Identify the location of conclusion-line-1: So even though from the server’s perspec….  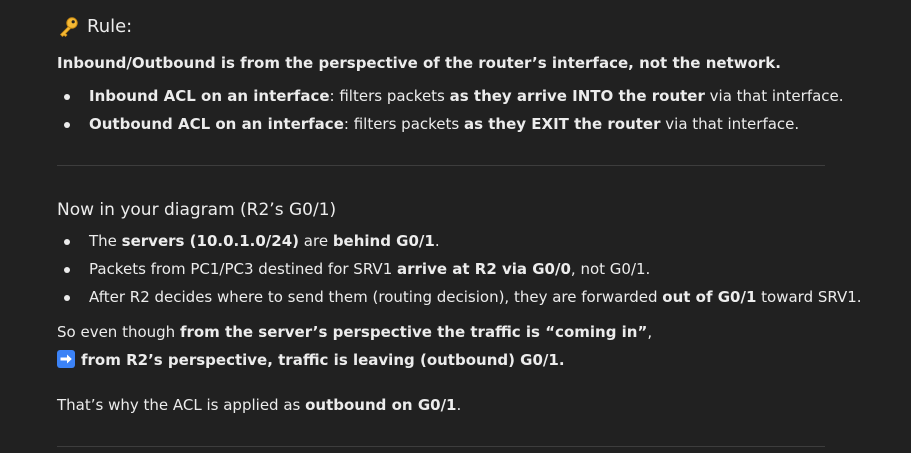
(354, 332).